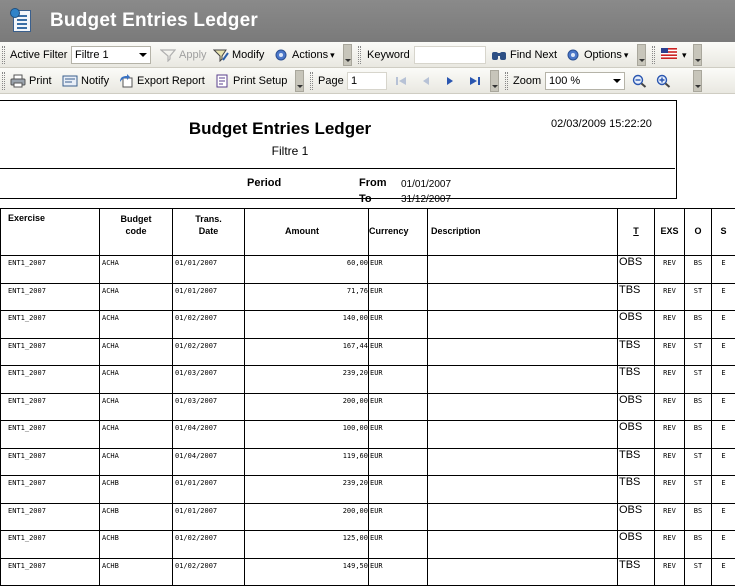 Image resolution: width=735 pixels, height=586 pixels. I want to click on next-page-icon, so click(451, 81).